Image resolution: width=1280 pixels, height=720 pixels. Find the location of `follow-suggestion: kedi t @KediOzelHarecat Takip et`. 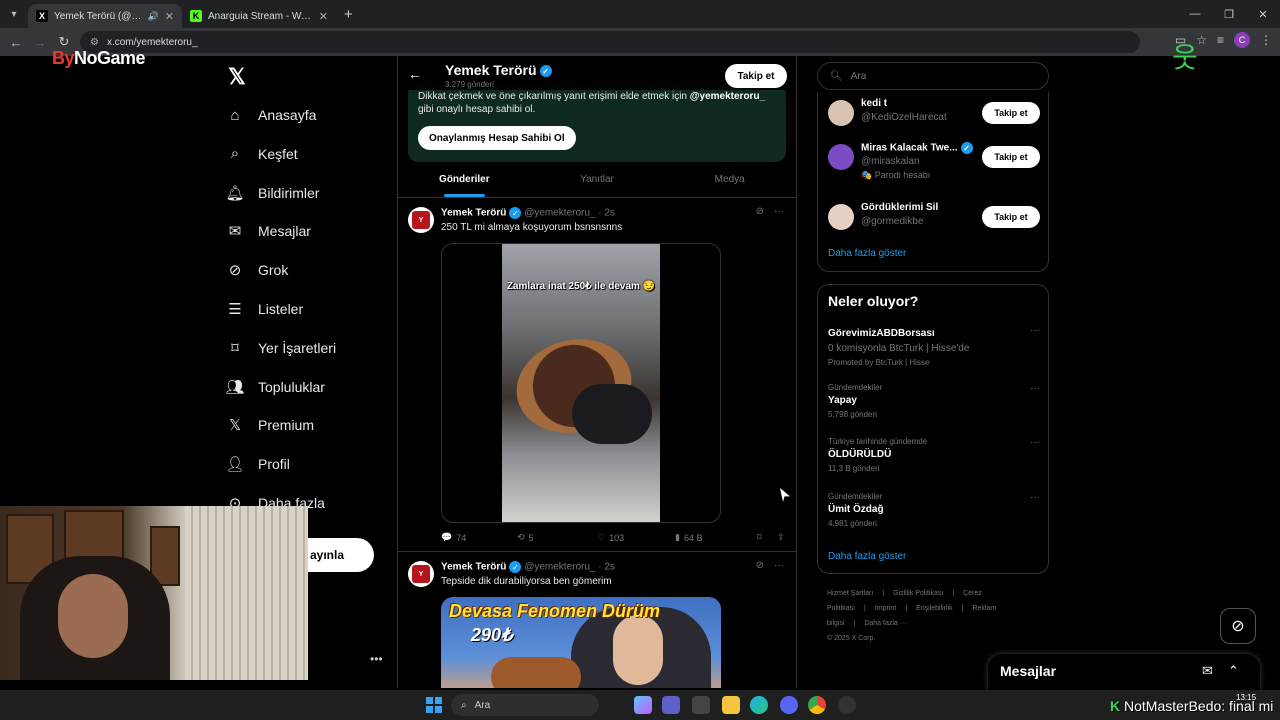

follow-suggestion: kedi t @KediOzelHarecat Takip et is located at coordinates (934, 116).